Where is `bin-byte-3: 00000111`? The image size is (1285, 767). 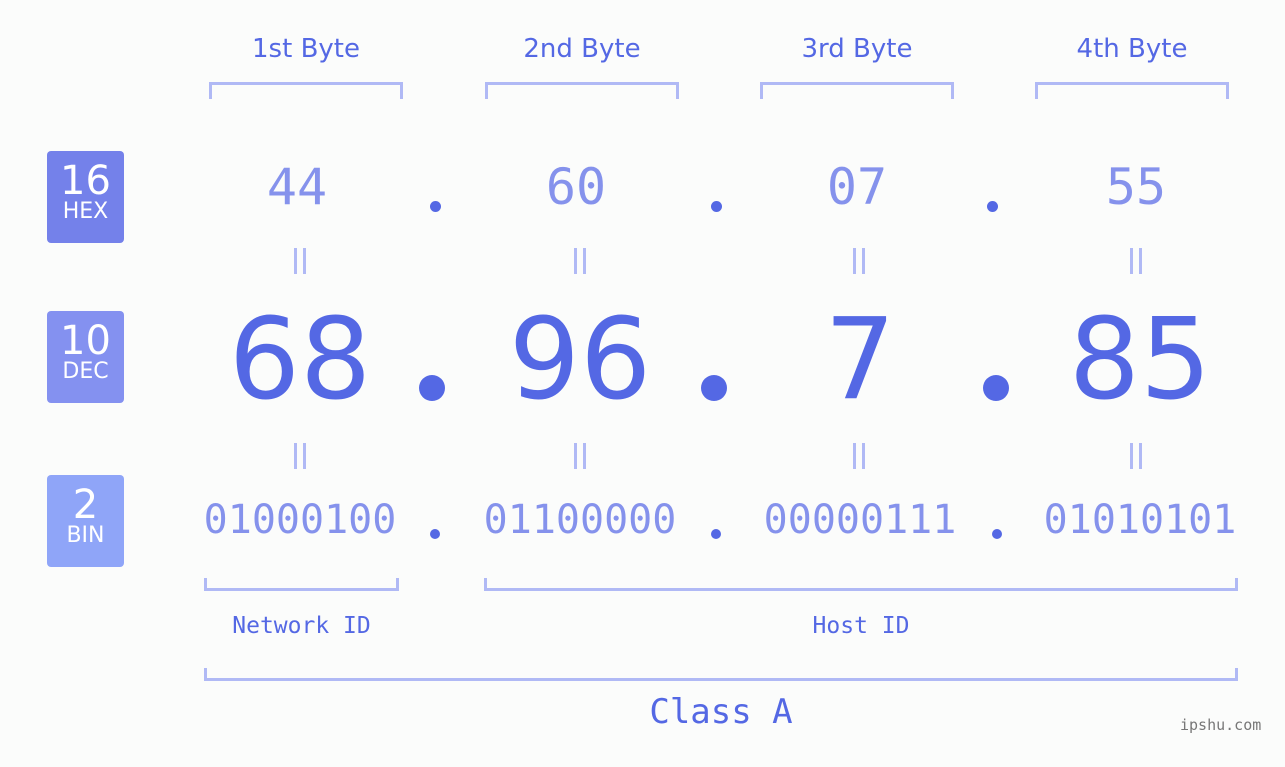 bin-byte-3: 00000111 is located at coordinates (860, 520).